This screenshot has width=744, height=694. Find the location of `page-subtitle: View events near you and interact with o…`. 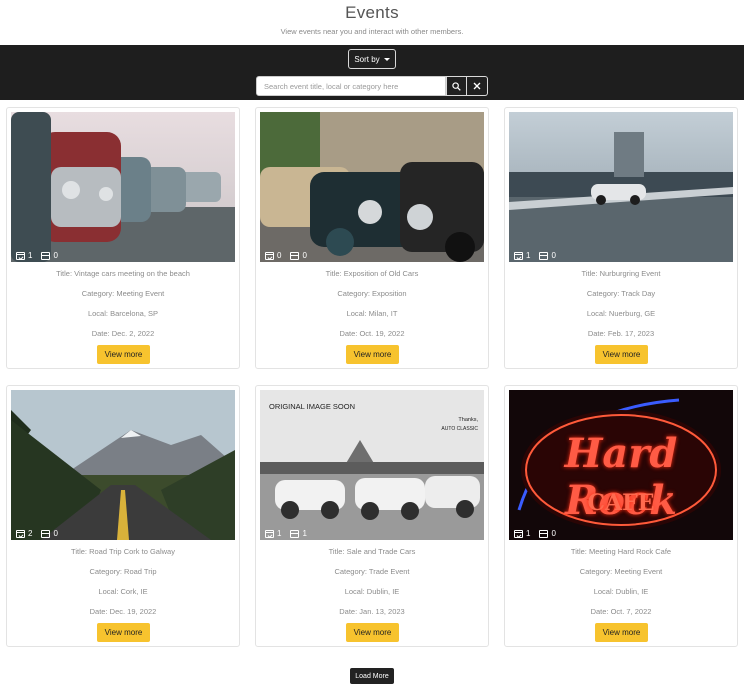

page-subtitle: View events near you and interact with o… is located at coordinates (372, 31).